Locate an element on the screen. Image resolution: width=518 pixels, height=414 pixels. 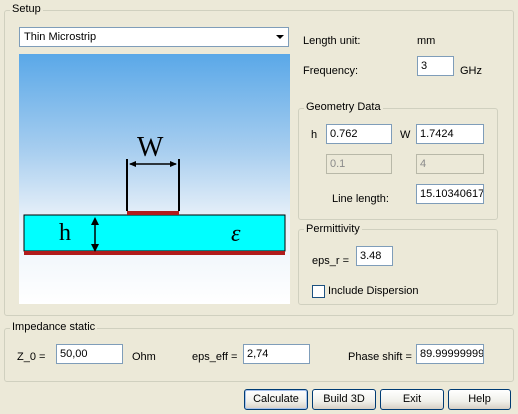
phase-shift-input: 89.99999999 is located at coordinates (450, 354).